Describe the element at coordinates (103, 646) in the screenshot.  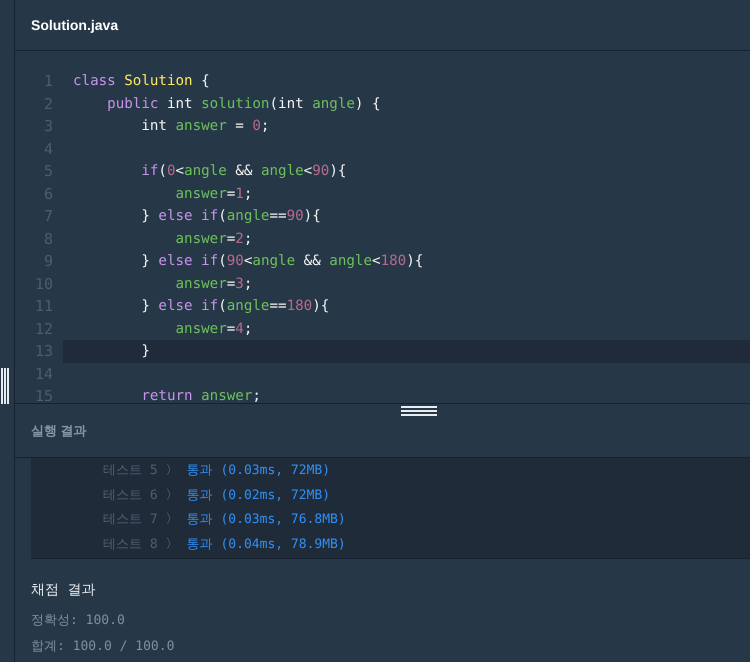
I see `total-score: 합계: 100.0 / 100.0` at that location.